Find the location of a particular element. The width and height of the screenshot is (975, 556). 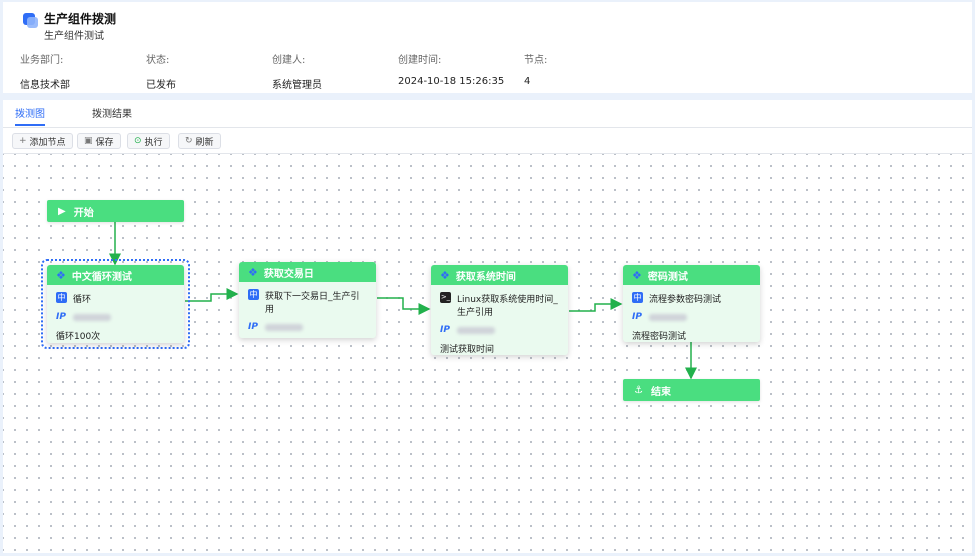

flow-node-system-time: ❖ 获取系统时间 >_ Linux获取系统使用时间_生产引用 IP 测试获取时间 is located at coordinates (499, 310).